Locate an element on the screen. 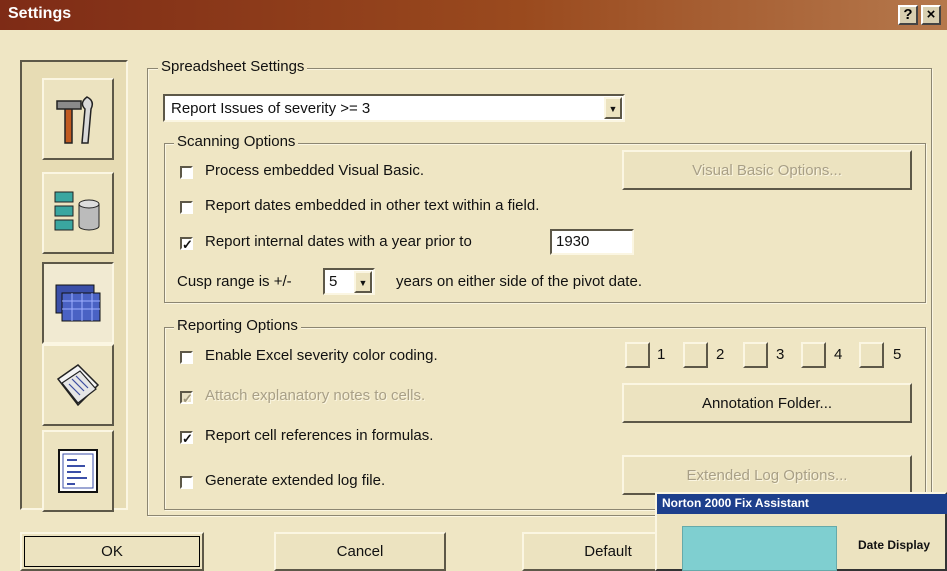 The image size is (947, 571). severity-select-value: Report Issues of severity >= 3 is located at coordinates (271, 108).